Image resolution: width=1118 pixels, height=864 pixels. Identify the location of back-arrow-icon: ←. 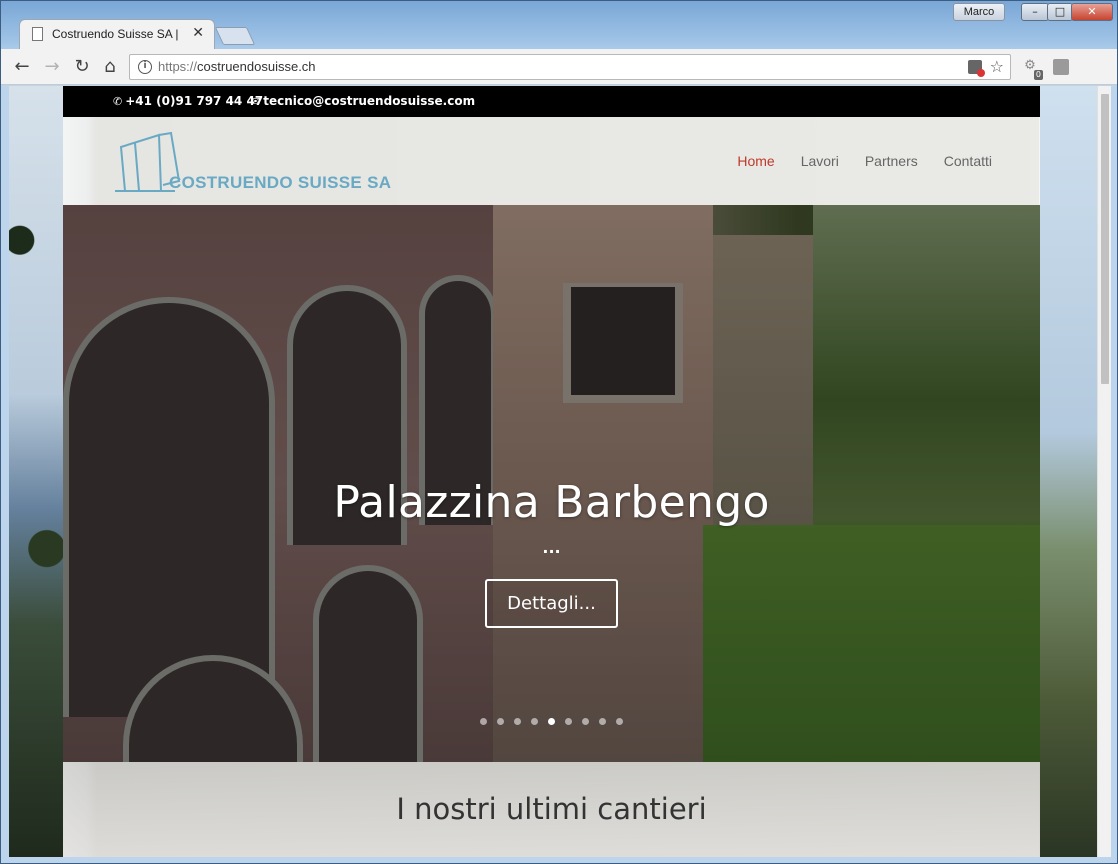
(22, 67).